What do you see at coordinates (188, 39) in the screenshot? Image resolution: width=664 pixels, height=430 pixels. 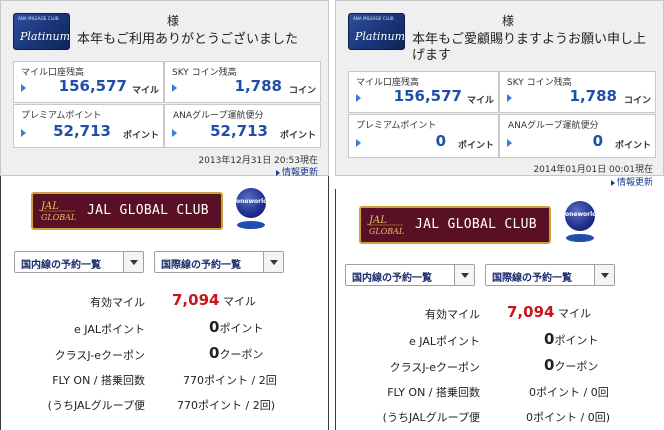 I see `greeting-text: 本年もご利用ありがとうございました` at bounding box center [188, 39].